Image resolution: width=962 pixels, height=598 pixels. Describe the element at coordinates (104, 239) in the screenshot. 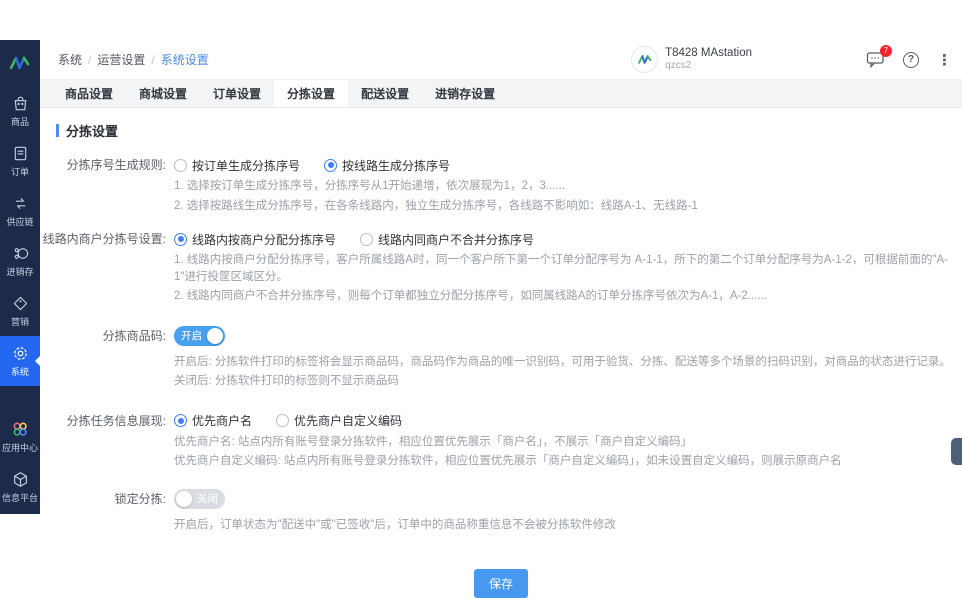

I see `field-label: 线路内商户分拣号设置:` at that location.